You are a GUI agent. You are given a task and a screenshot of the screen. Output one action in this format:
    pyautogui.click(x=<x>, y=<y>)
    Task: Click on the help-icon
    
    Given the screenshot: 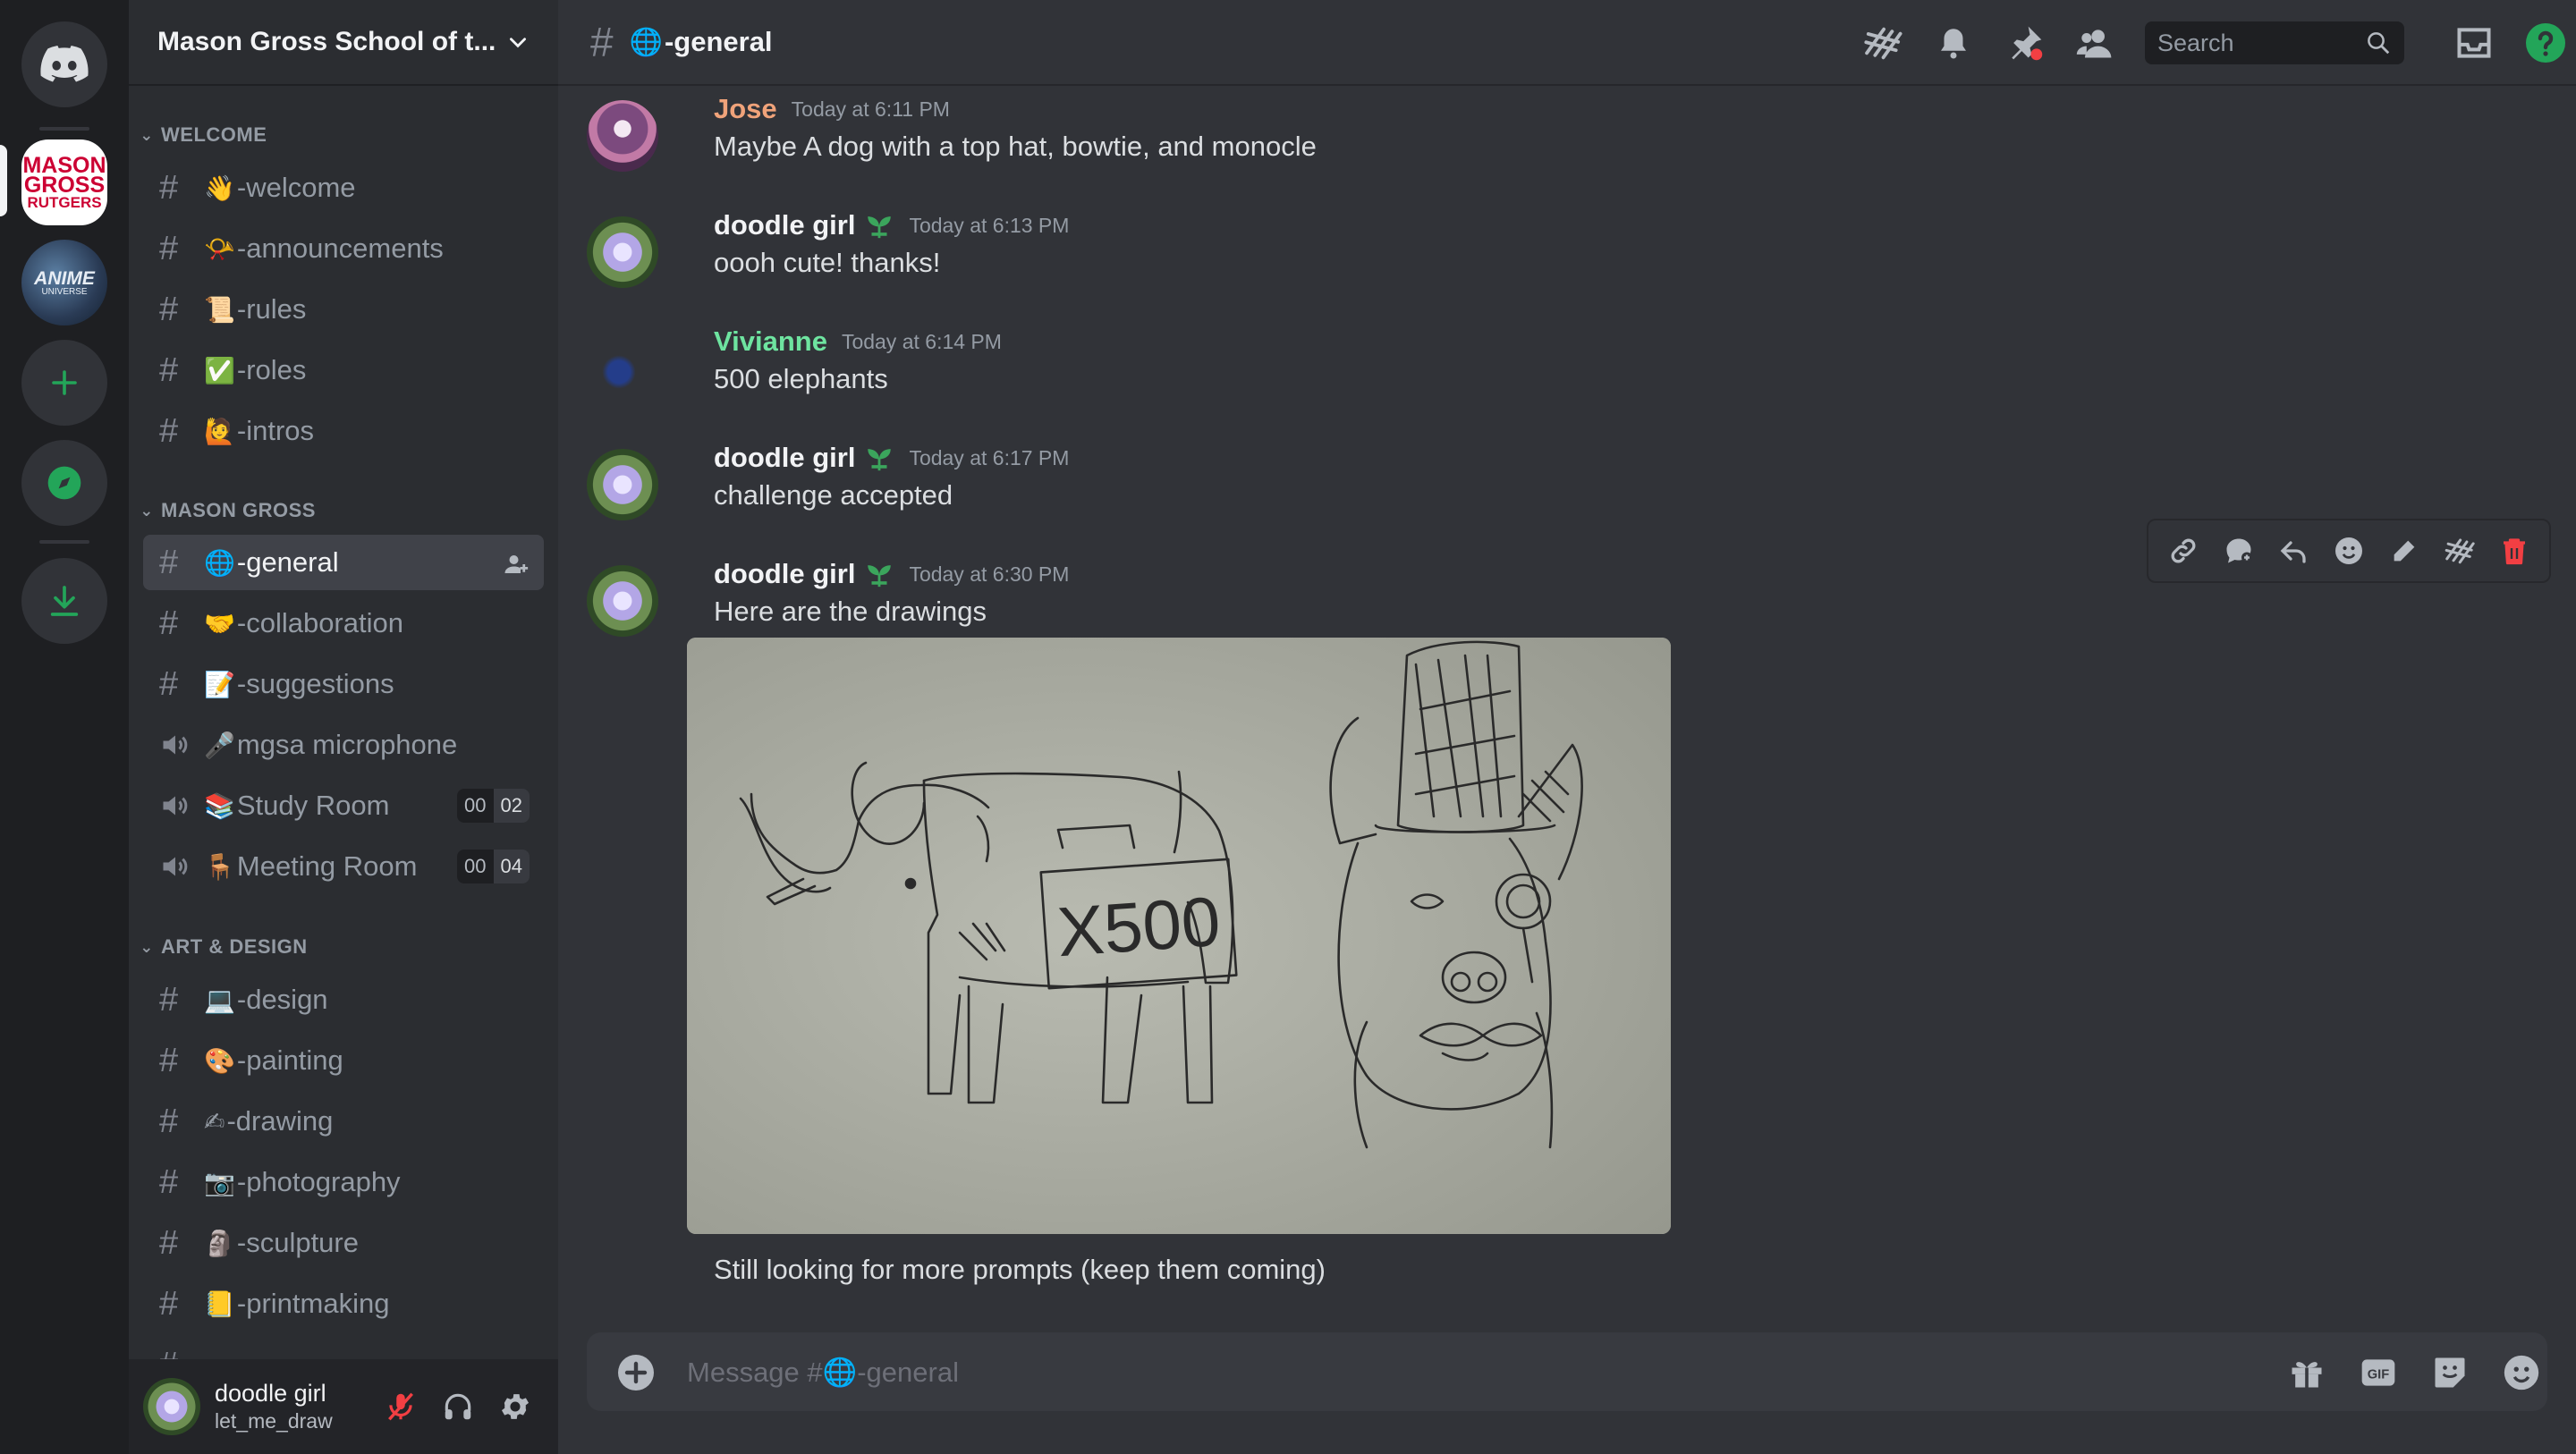 What is the action you would take?
    pyautogui.click(x=2545, y=42)
    